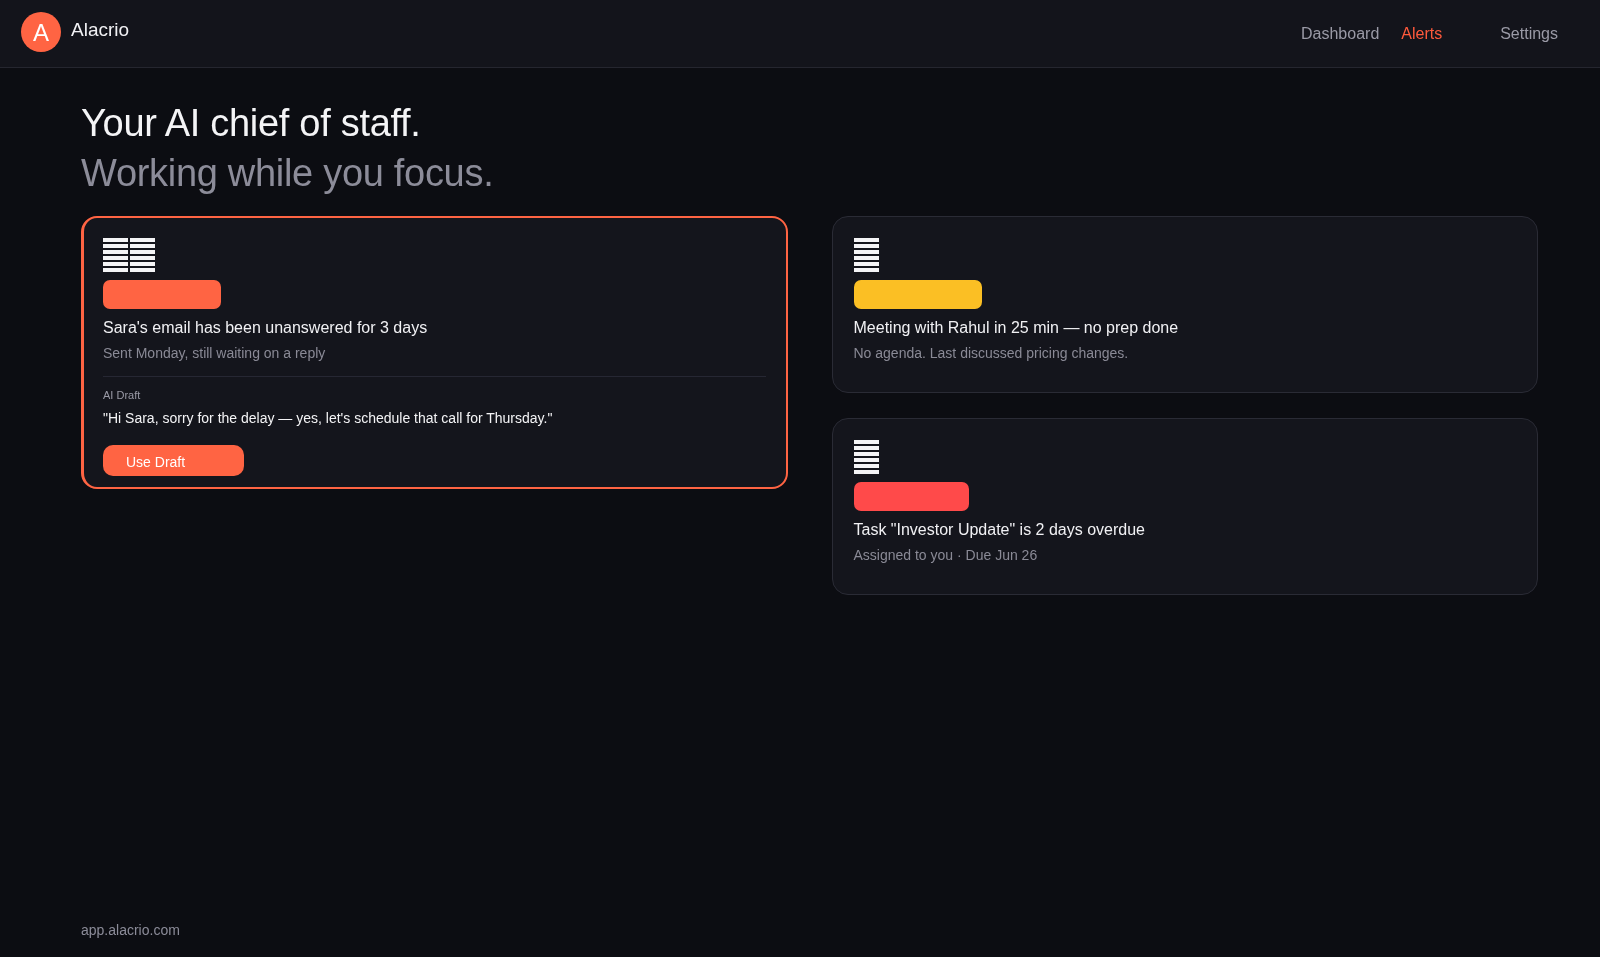  What do you see at coordinates (328, 418) in the screenshot?
I see `draft-text: "Hi Sara, sorry for the delay — yes, let's schedule that call for Thursday."` at bounding box center [328, 418].